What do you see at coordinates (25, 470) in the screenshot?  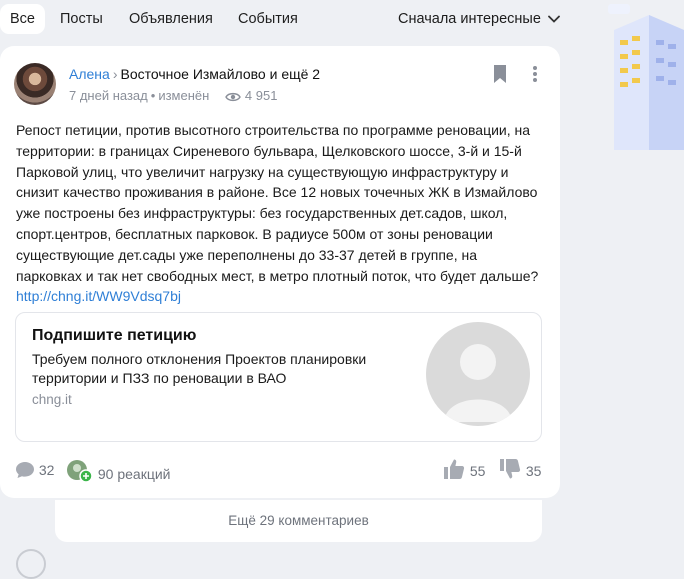 I see `comment-icon` at bounding box center [25, 470].